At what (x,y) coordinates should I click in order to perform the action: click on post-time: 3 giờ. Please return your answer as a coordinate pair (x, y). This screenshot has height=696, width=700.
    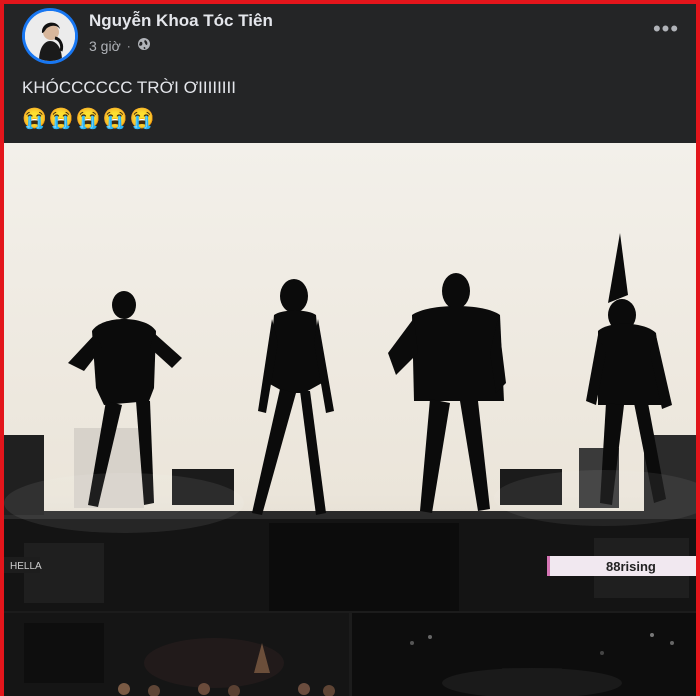
    Looking at the image, I should click on (105, 46).